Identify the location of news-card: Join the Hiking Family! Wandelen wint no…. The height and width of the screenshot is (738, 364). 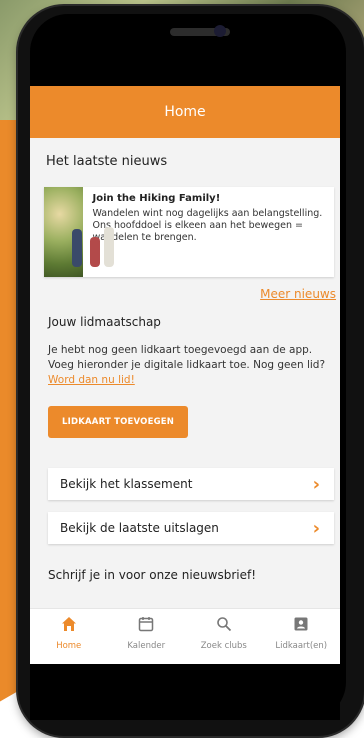
(189, 232).